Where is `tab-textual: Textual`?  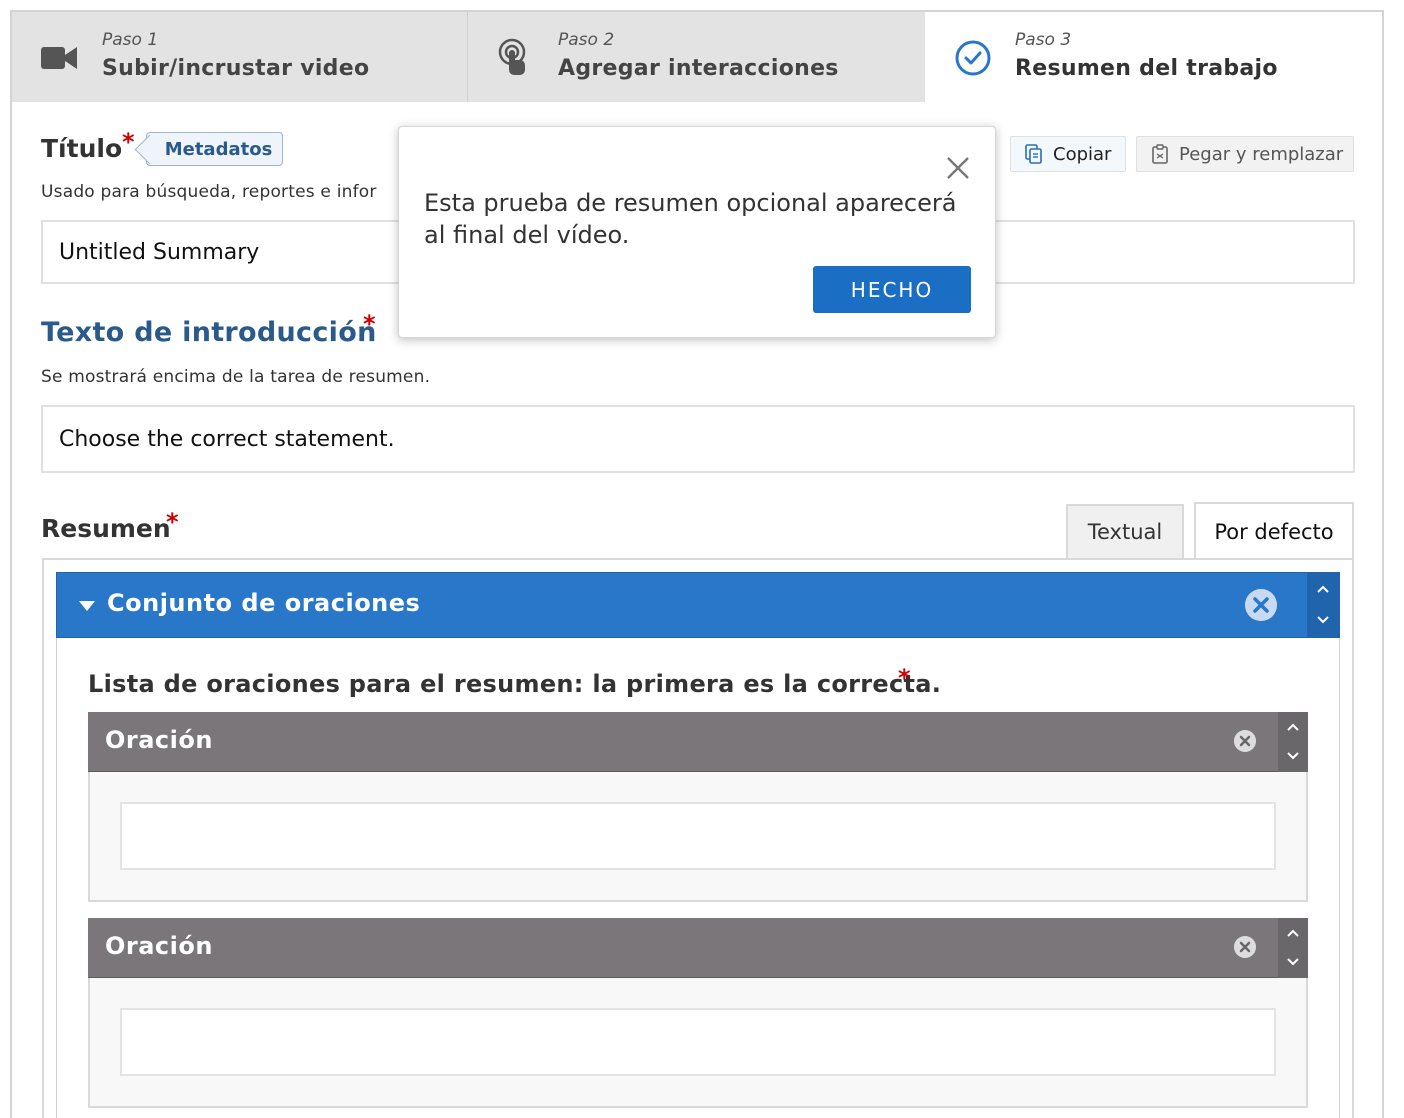
tab-textual: Textual is located at coordinates (1125, 531).